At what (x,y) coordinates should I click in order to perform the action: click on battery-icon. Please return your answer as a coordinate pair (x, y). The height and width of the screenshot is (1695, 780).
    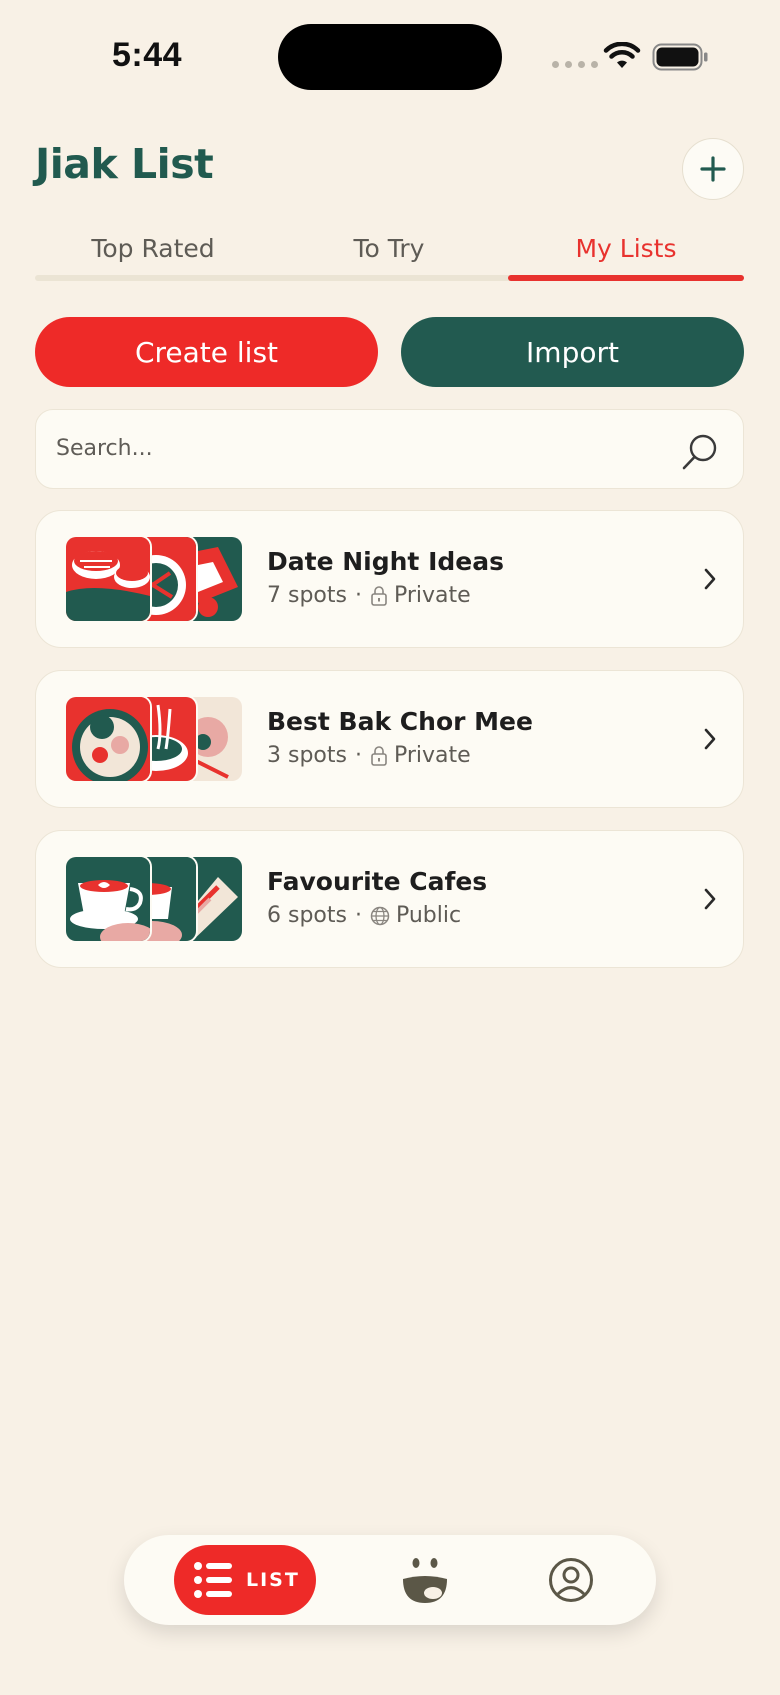
    Looking at the image, I should click on (680, 57).